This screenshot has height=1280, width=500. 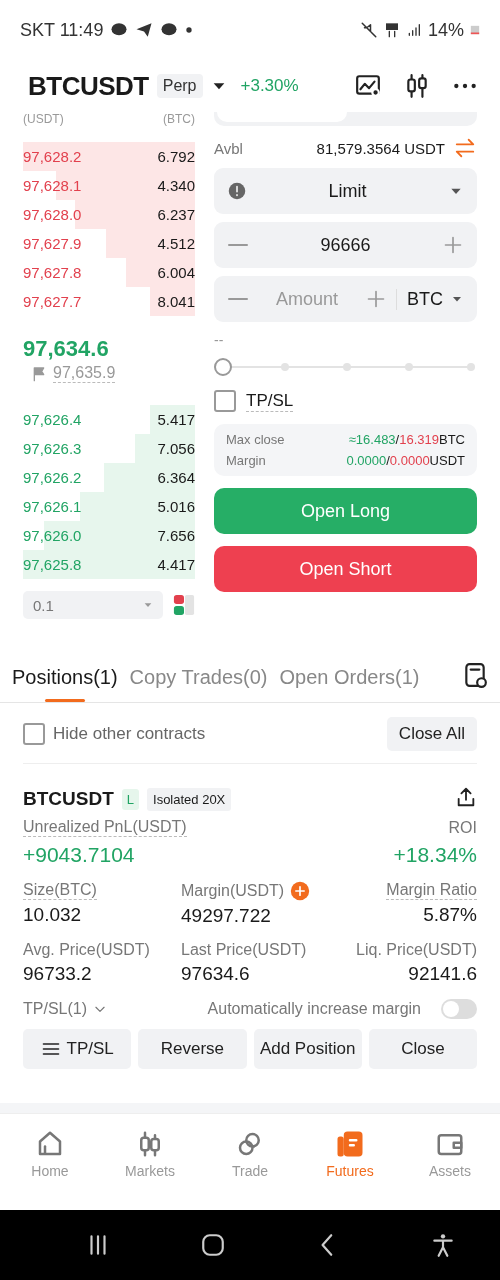 I want to click on margin-mode-tag: Isolated 20X, so click(x=189, y=799).